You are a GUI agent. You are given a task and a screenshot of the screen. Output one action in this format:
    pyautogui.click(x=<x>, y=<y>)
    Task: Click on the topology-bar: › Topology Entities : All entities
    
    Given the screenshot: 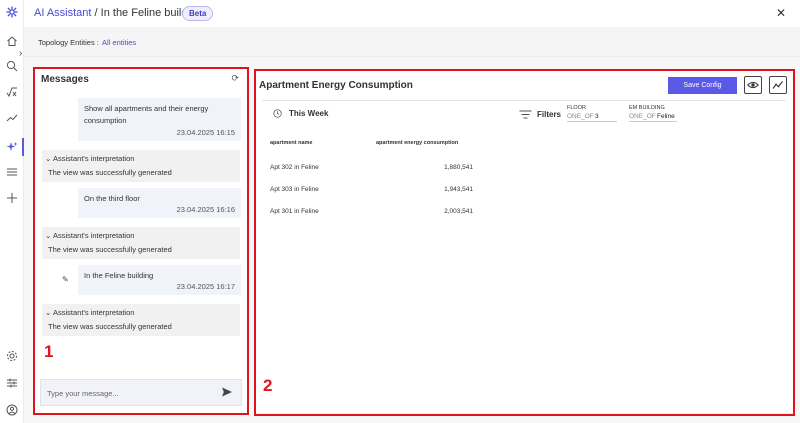 What is the action you would take?
    pyautogui.click(x=409, y=43)
    